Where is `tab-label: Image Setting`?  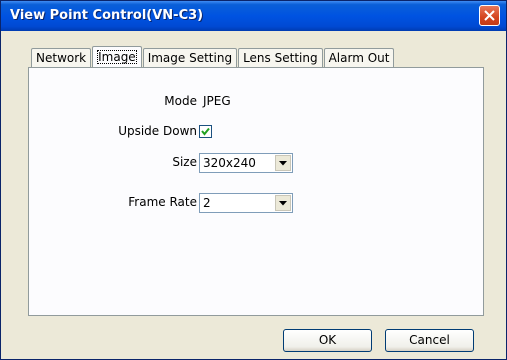 tab-label: Image Setting is located at coordinates (190, 58).